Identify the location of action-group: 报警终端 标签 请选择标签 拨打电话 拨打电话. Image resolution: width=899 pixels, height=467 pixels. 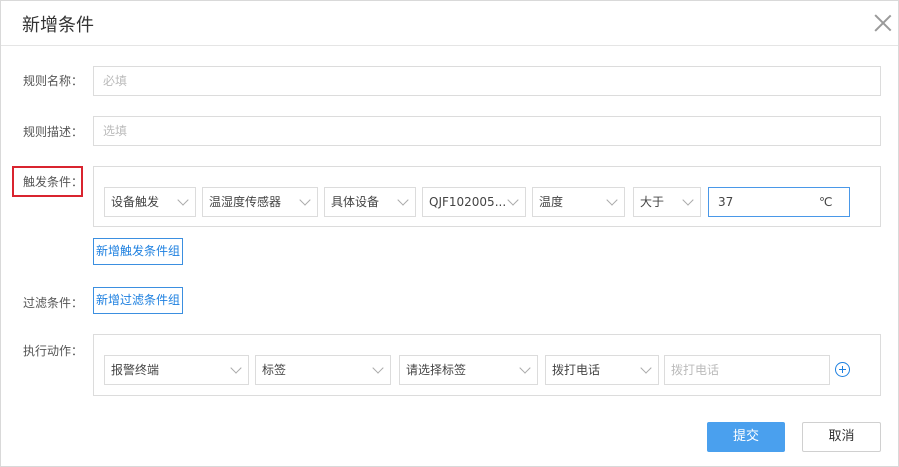
(487, 365).